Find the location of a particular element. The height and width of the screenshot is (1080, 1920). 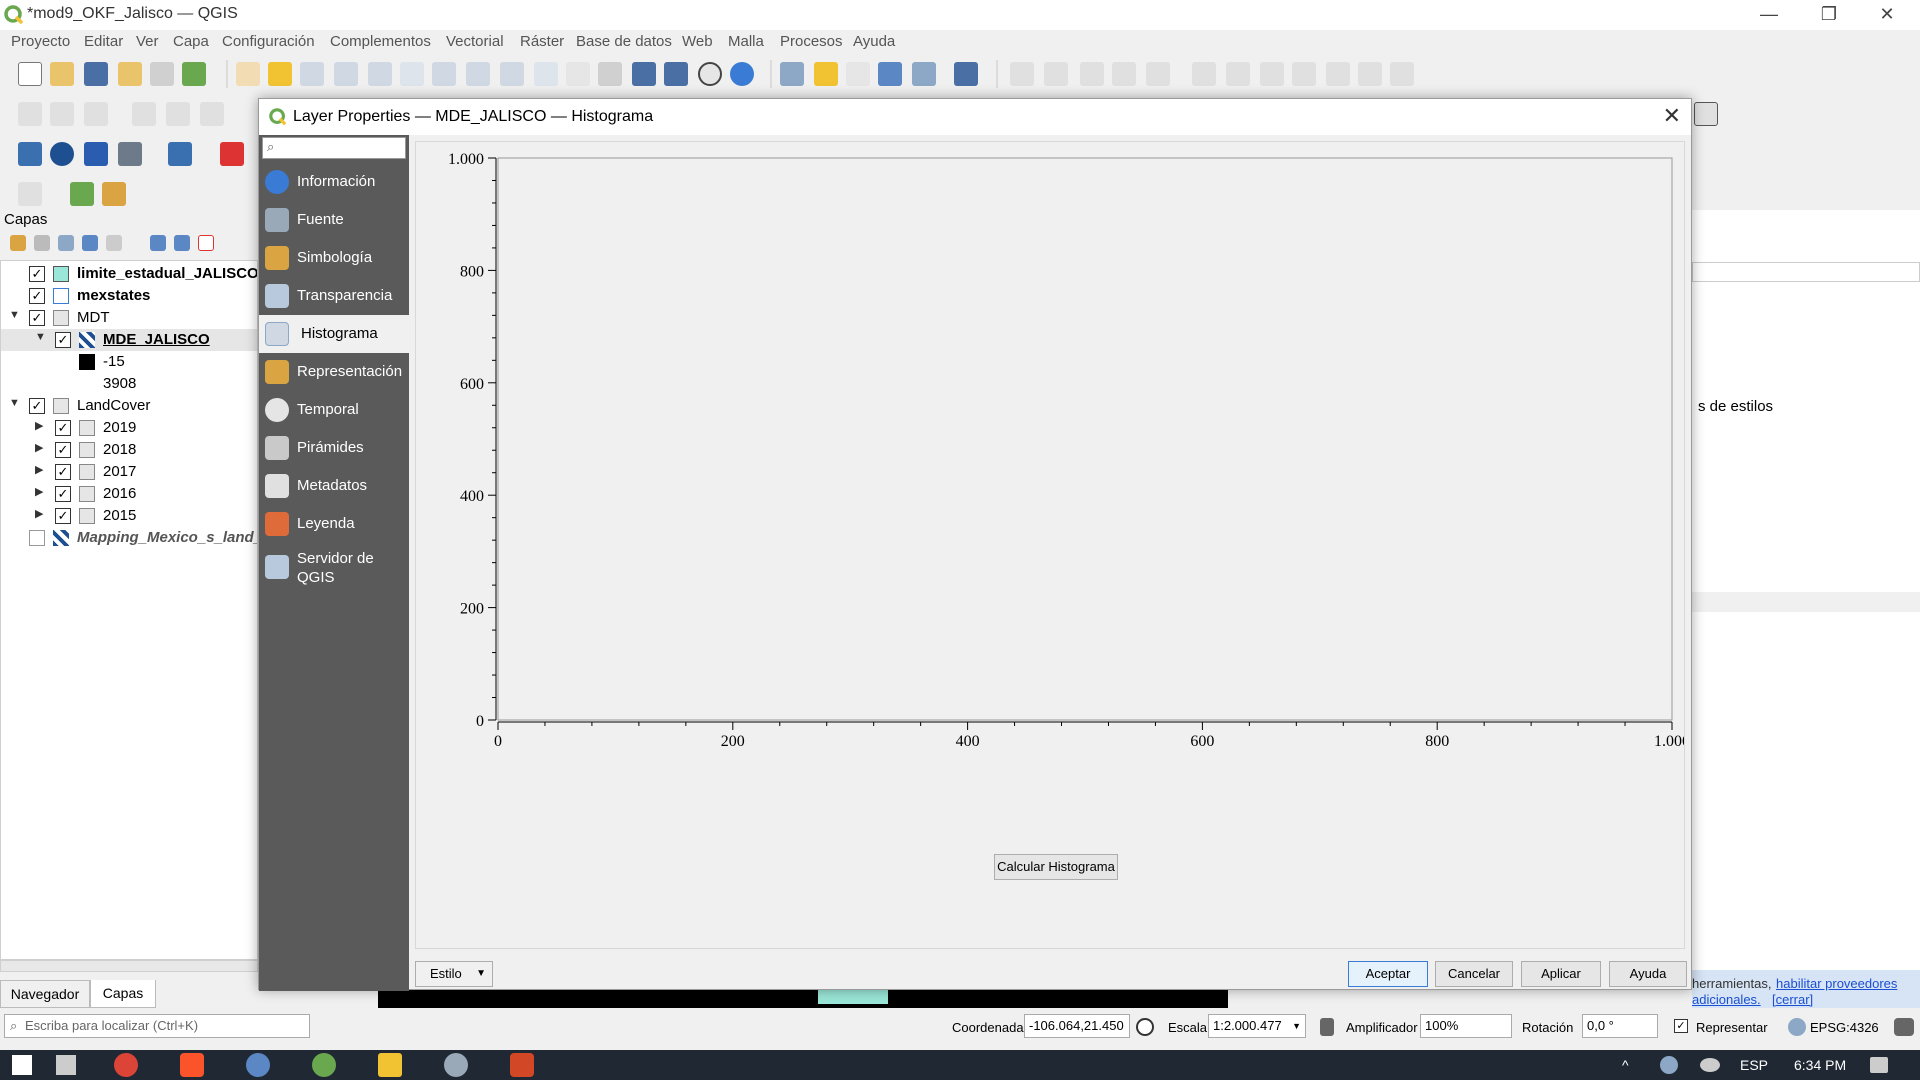

scale-dropdown: 1:2.000.477 ▼ is located at coordinates (1257, 1026).